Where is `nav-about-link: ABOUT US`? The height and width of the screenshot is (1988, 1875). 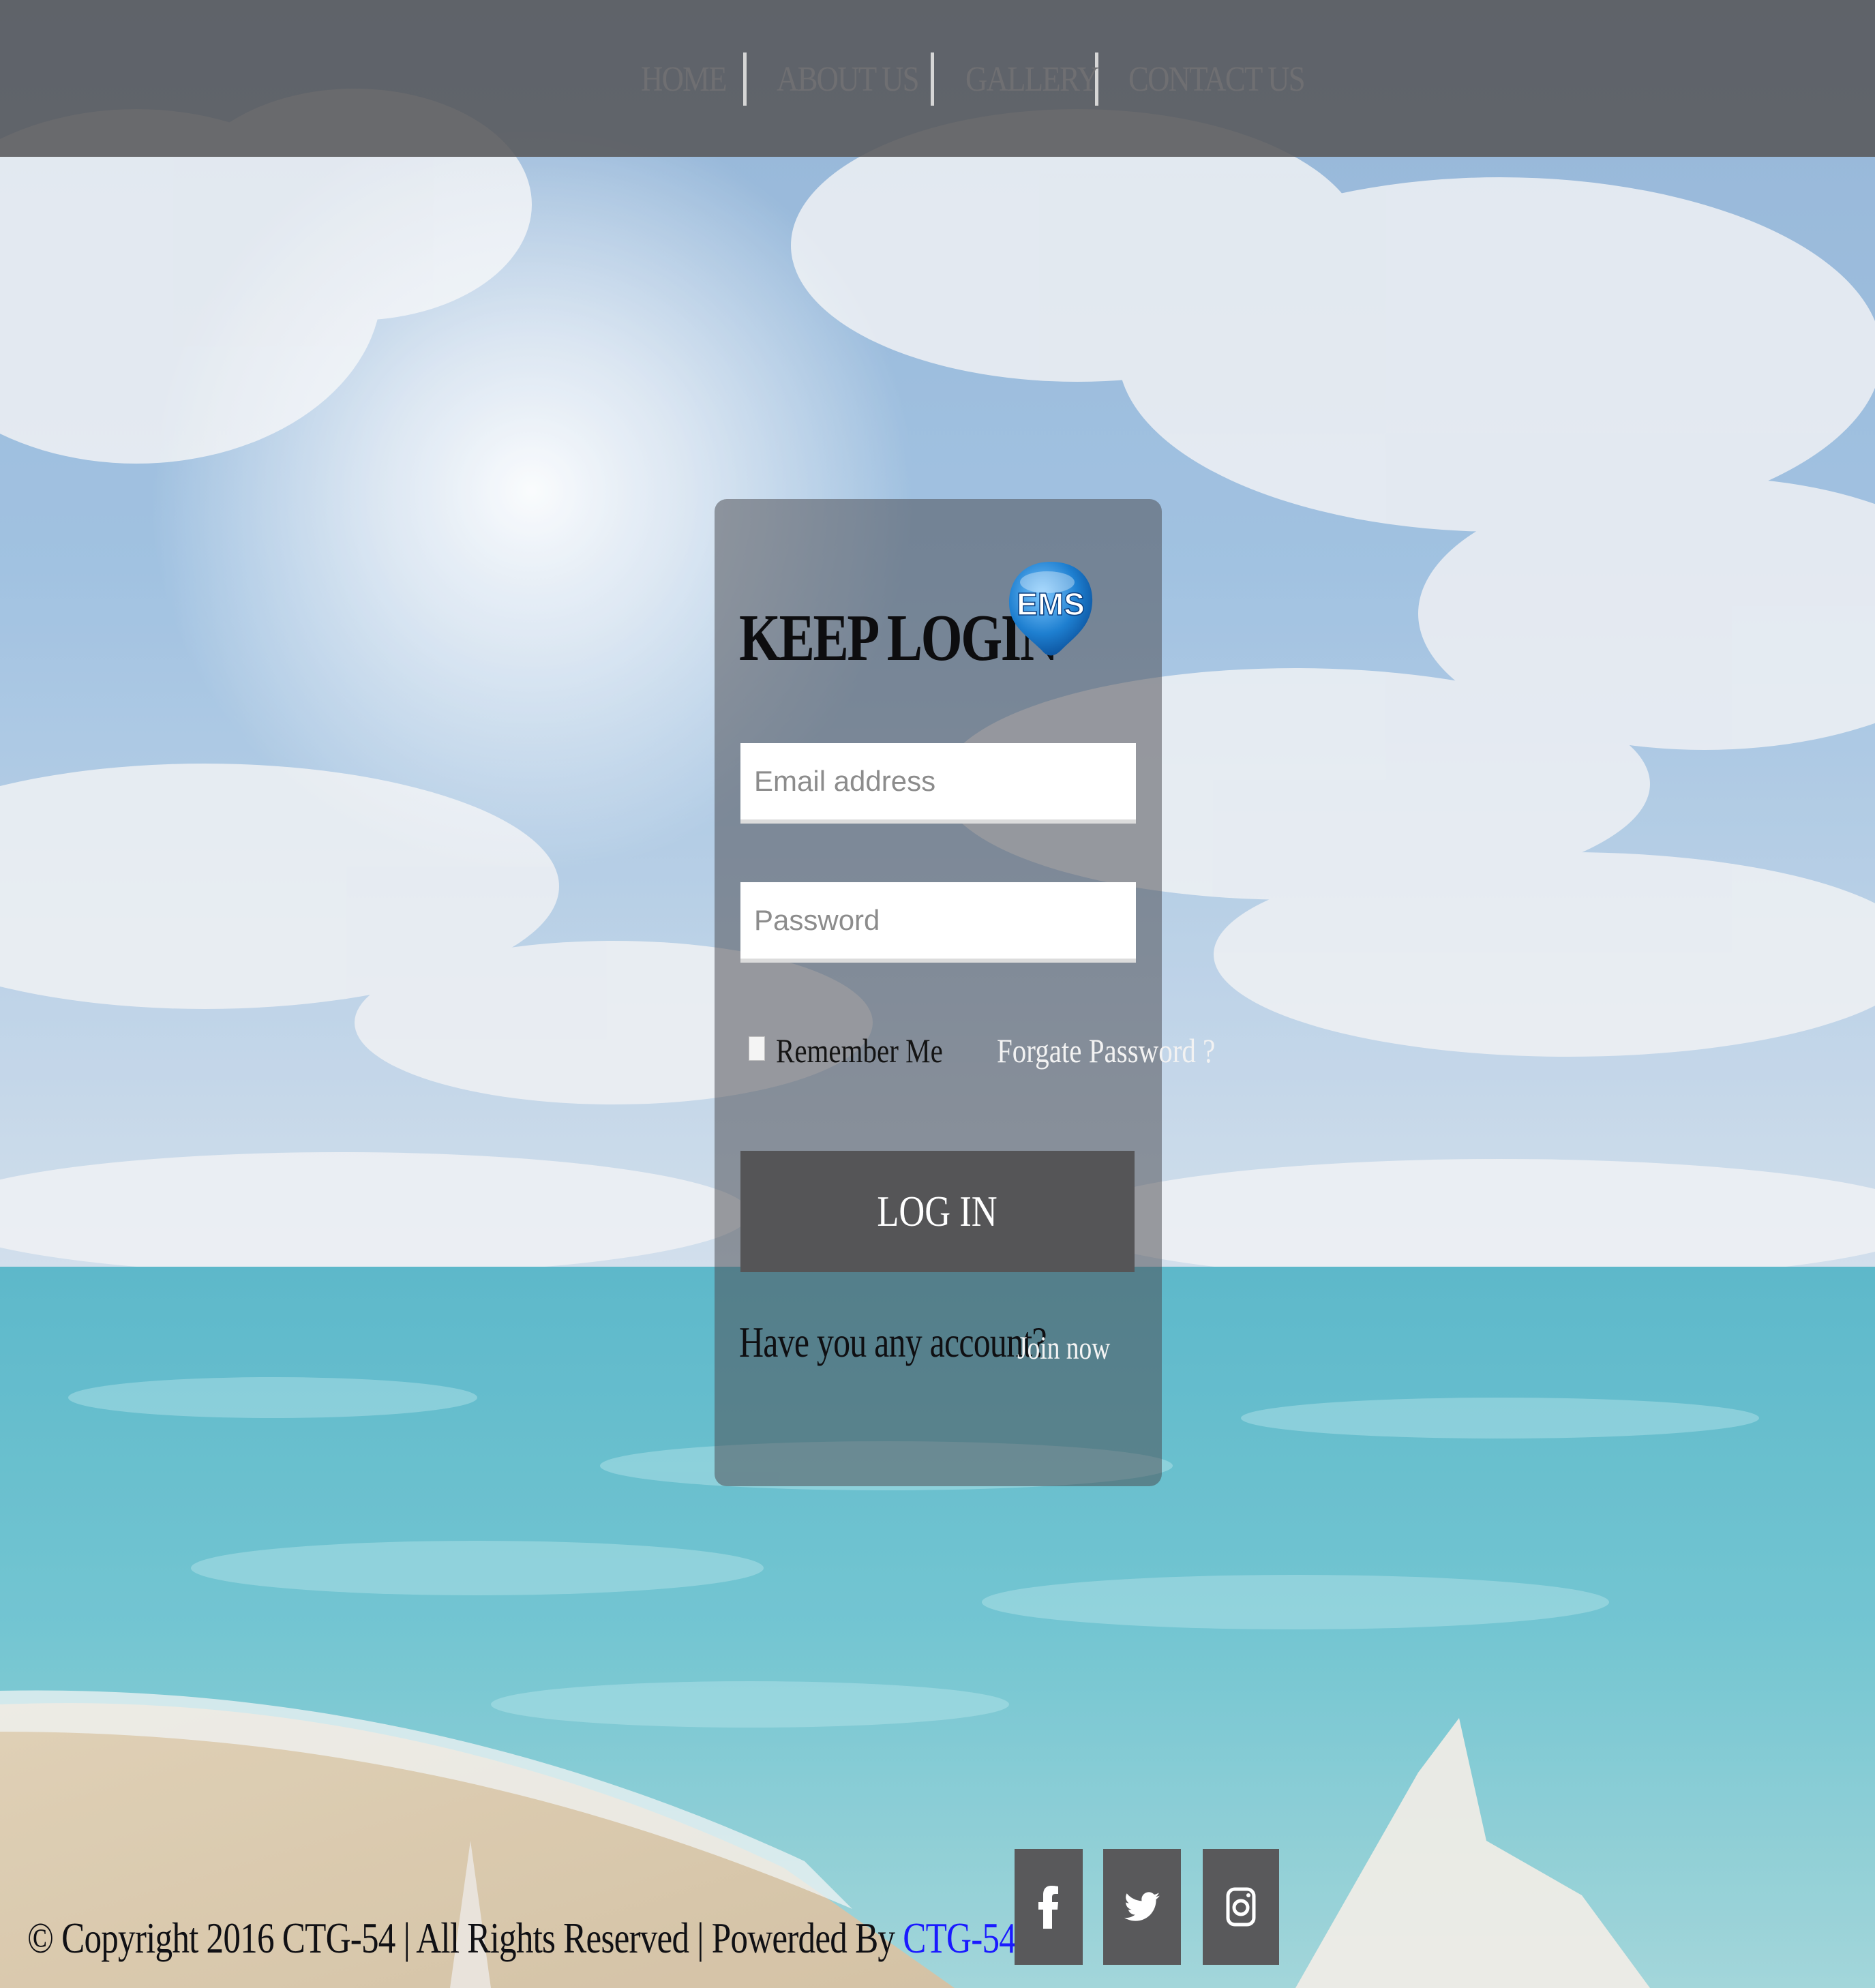
nav-about-link: ABOUT US is located at coordinates (848, 79).